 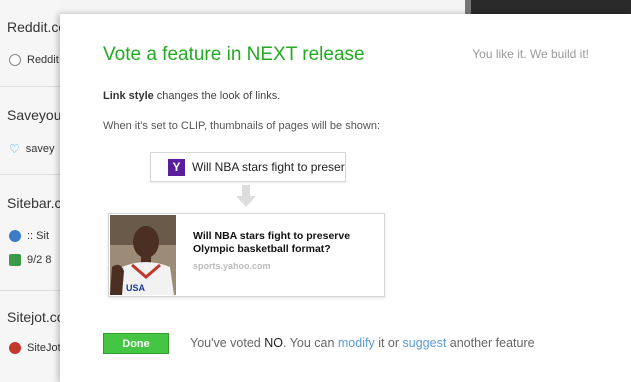 I want to click on puzzle-icon, so click(x=15, y=260).